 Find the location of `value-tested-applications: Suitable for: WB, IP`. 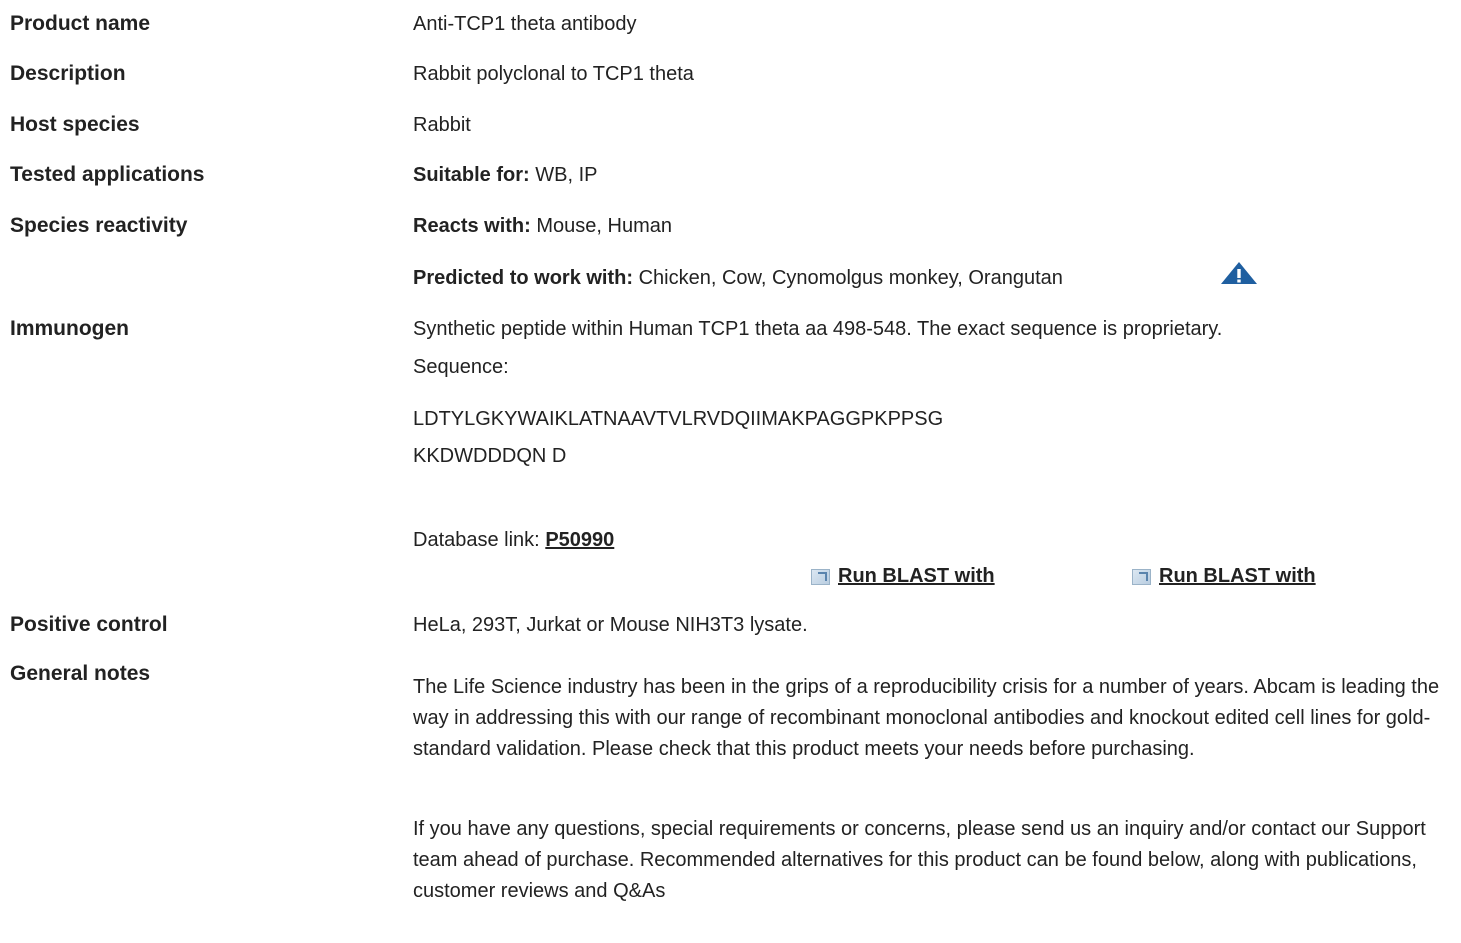

value-tested-applications: Suitable for: WB, IP is located at coordinates (505, 175).